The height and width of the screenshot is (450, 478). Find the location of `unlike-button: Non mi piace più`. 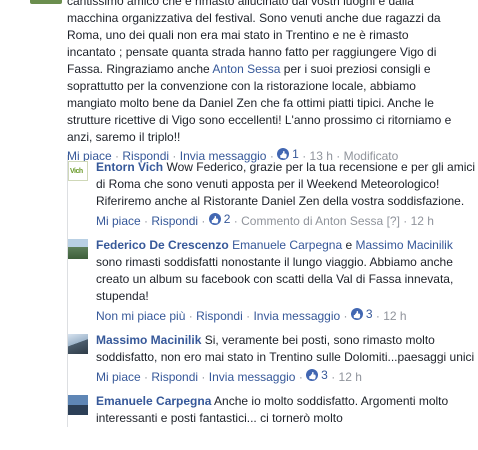

unlike-button: Non mi piace più is located at coordinates (140, 316).